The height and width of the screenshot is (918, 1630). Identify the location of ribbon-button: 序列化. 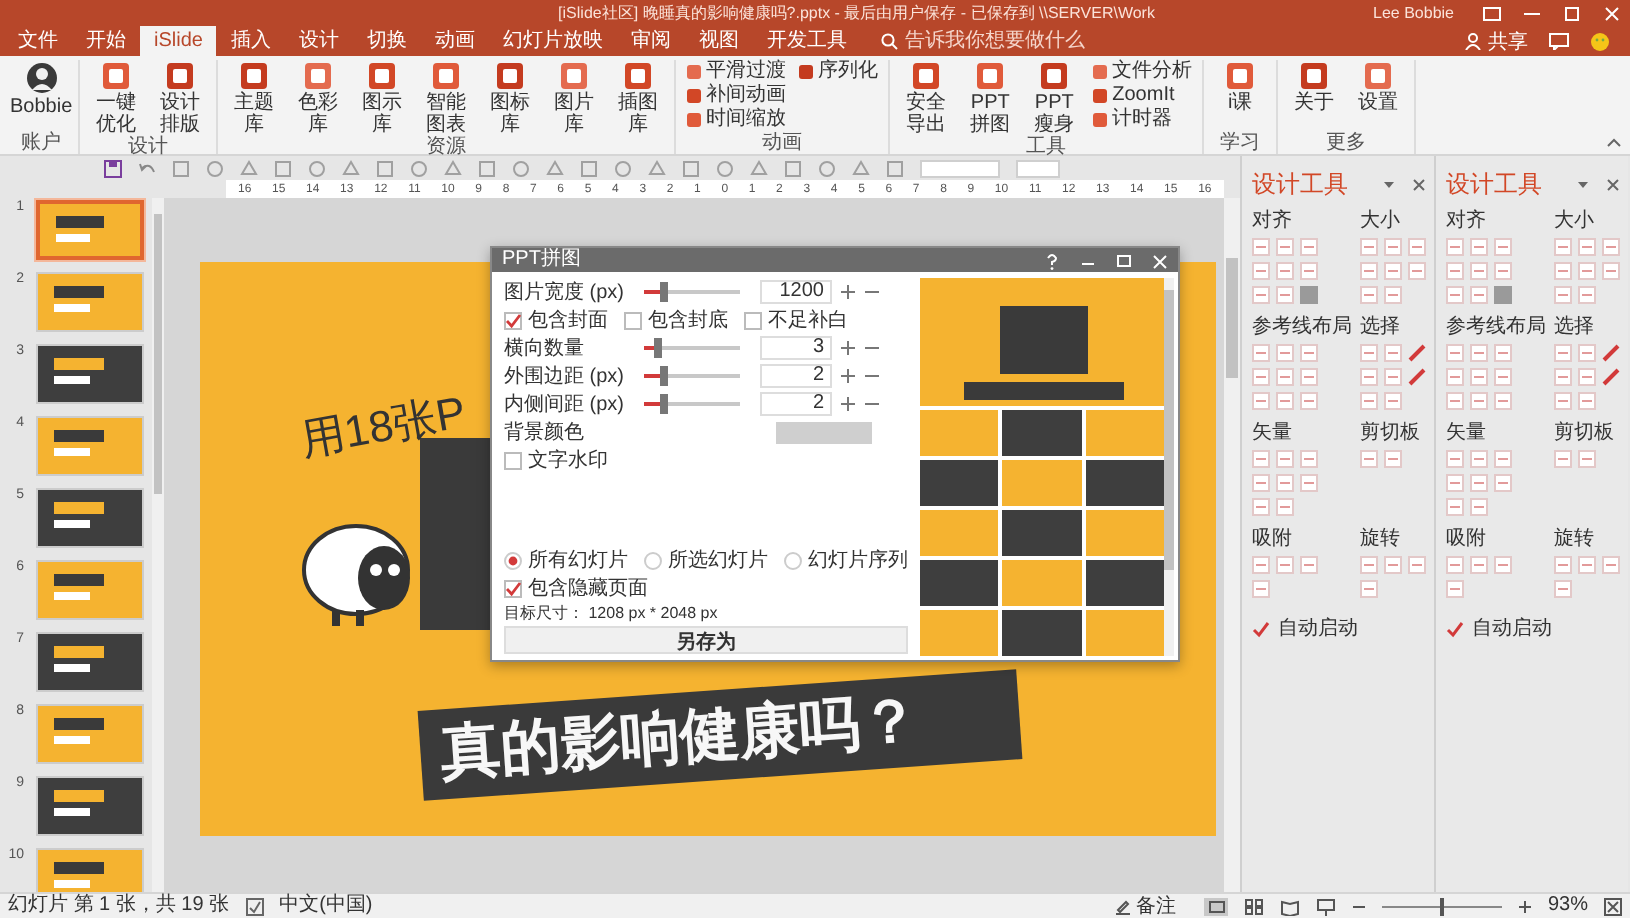
(838, 71).